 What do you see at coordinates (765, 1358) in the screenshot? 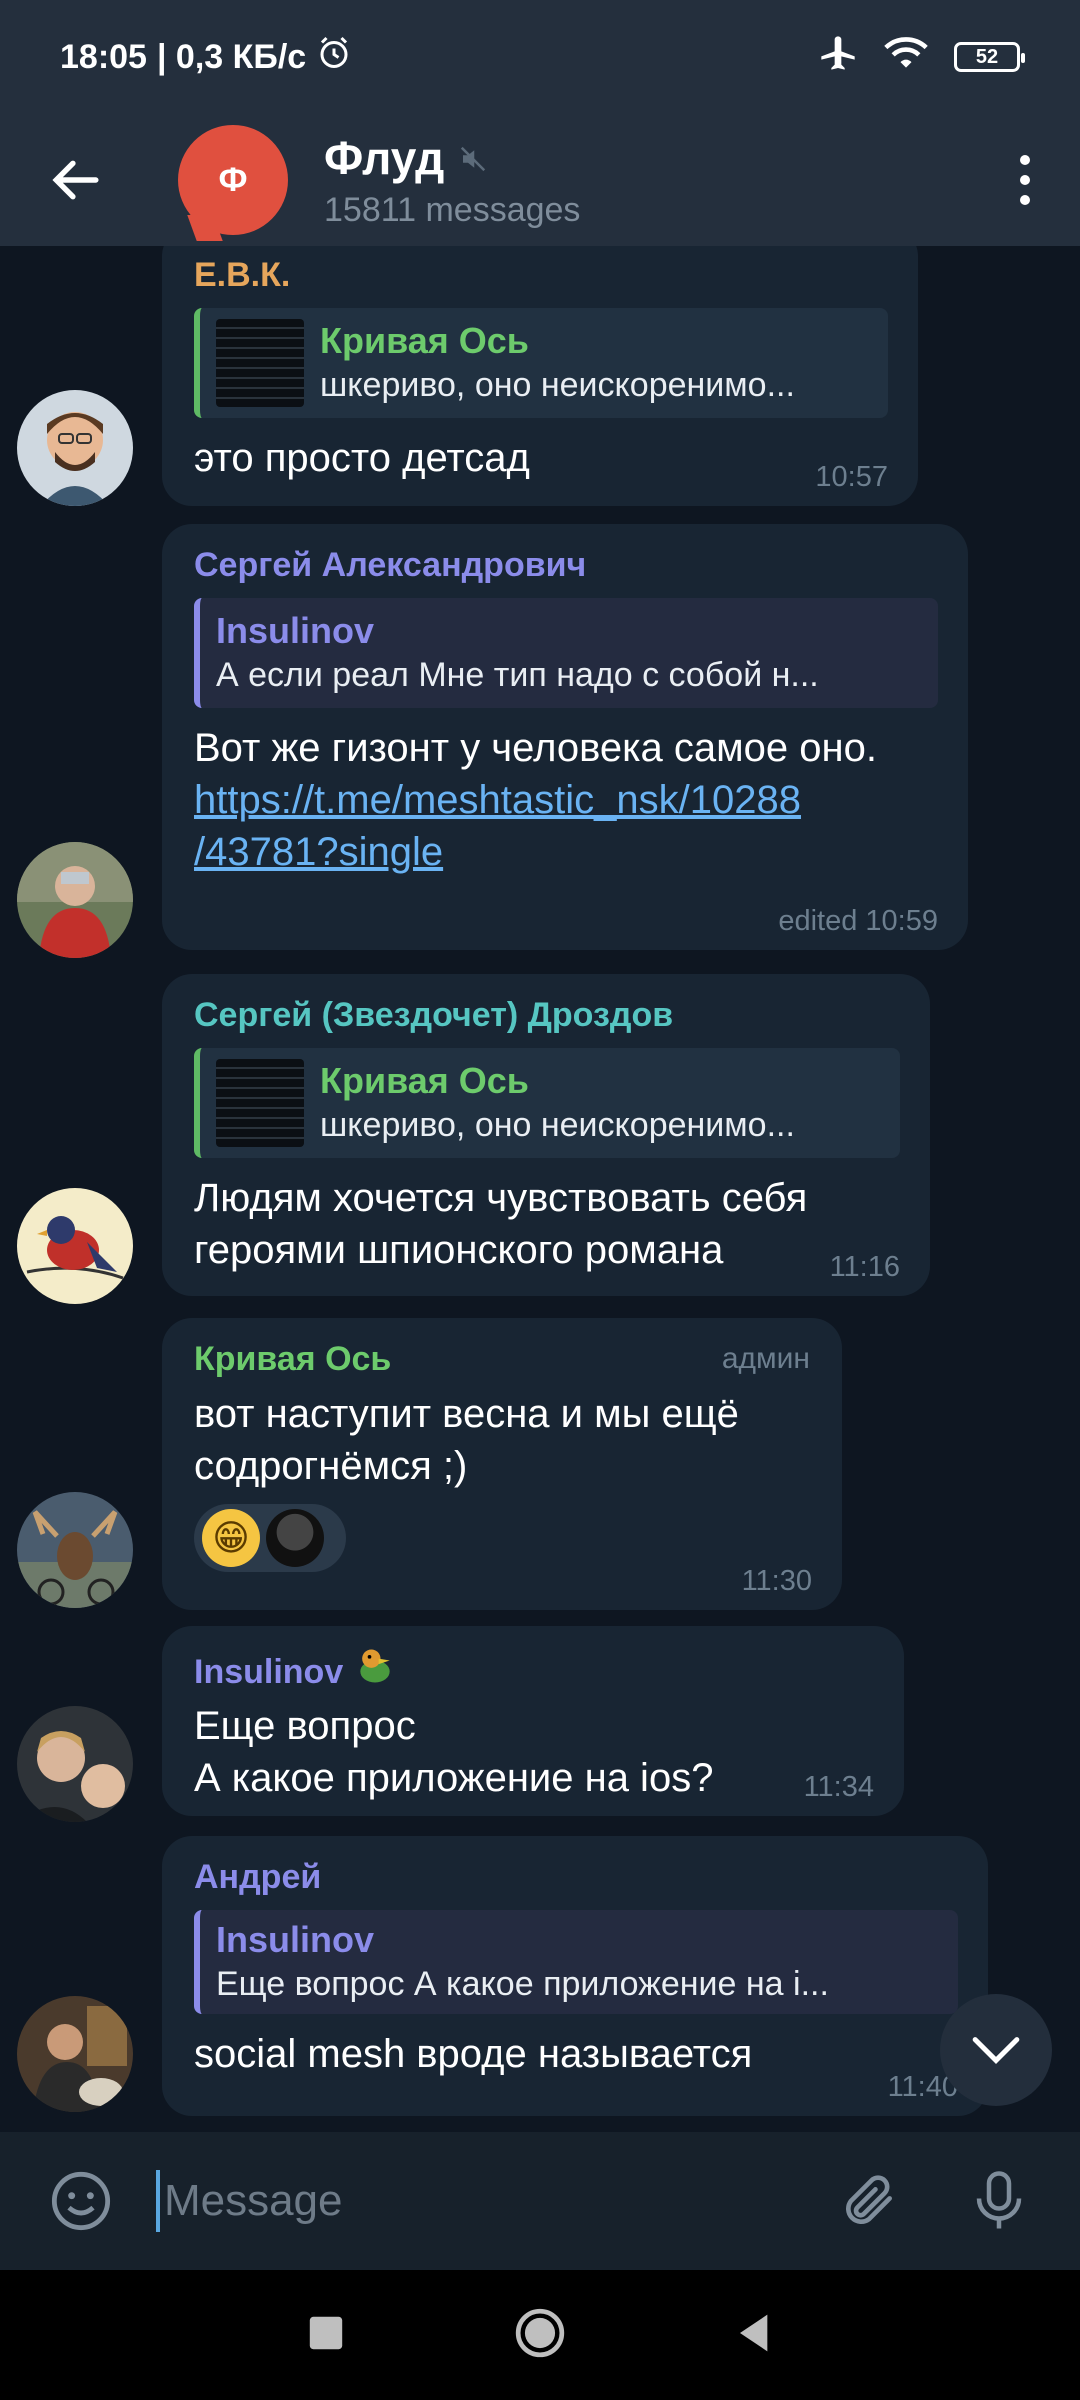
I see `admin-badge: админ` at bounding box center [765, 1358].